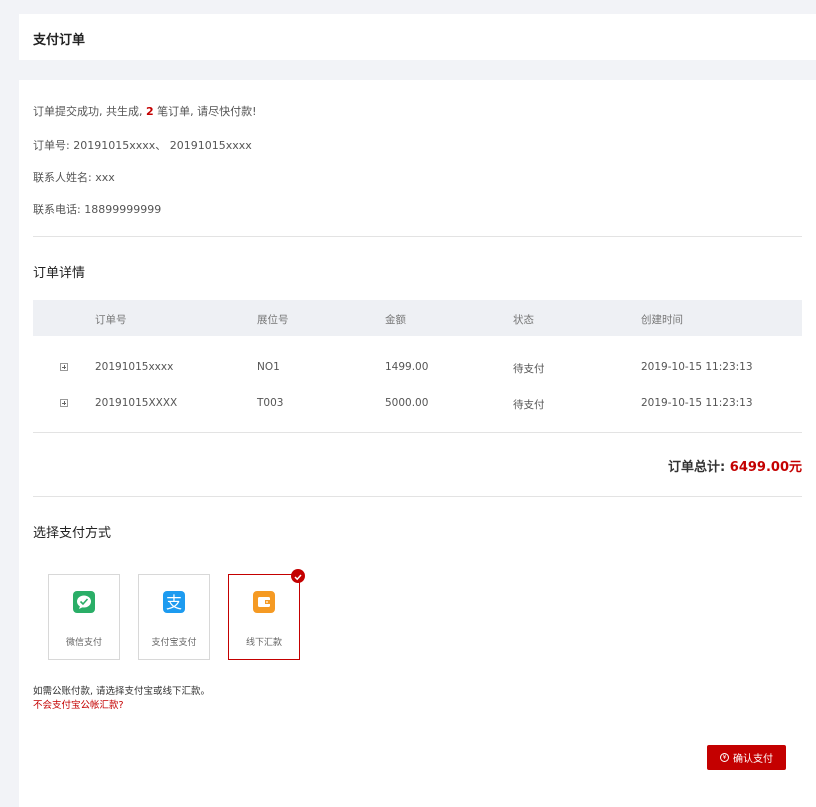 Image resolution: width=816 pixels, height=807 pixels. Describe the element at coordinates (134, 367) in the screenshot. I see `cell-order-no: 20191015xxxx` at that location.